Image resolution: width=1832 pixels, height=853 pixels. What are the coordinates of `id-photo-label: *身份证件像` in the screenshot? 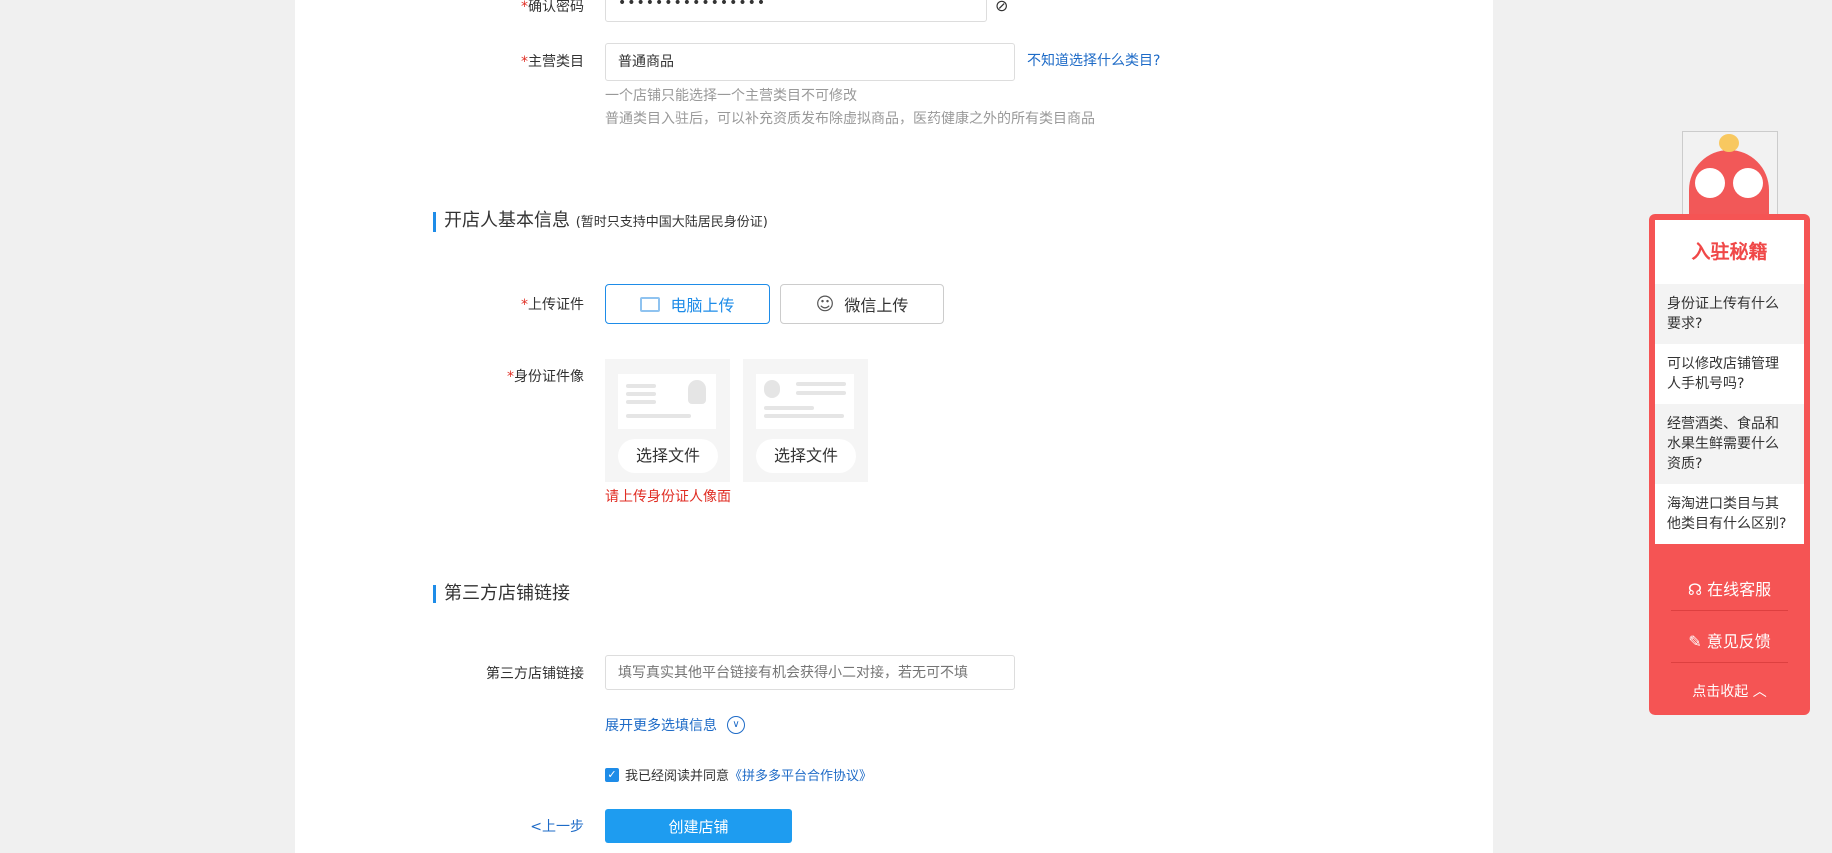 It's located at (545, 377).